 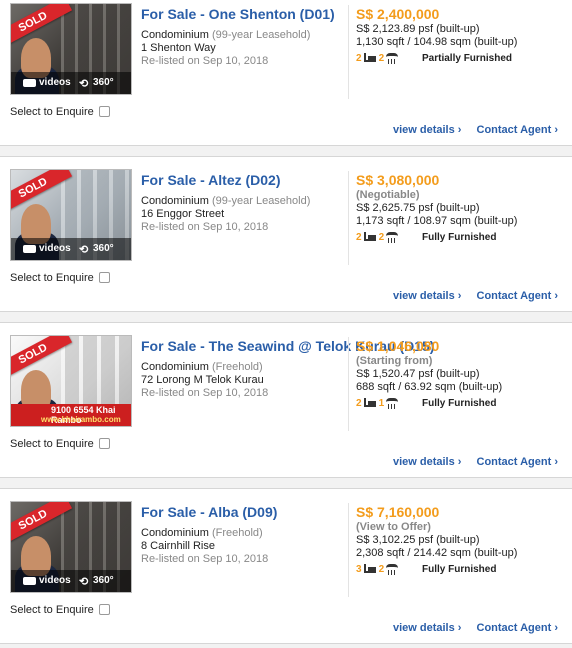 I want to click on psf: S$ 3,102.25 psf (built-up), so click(x=418, y=540).